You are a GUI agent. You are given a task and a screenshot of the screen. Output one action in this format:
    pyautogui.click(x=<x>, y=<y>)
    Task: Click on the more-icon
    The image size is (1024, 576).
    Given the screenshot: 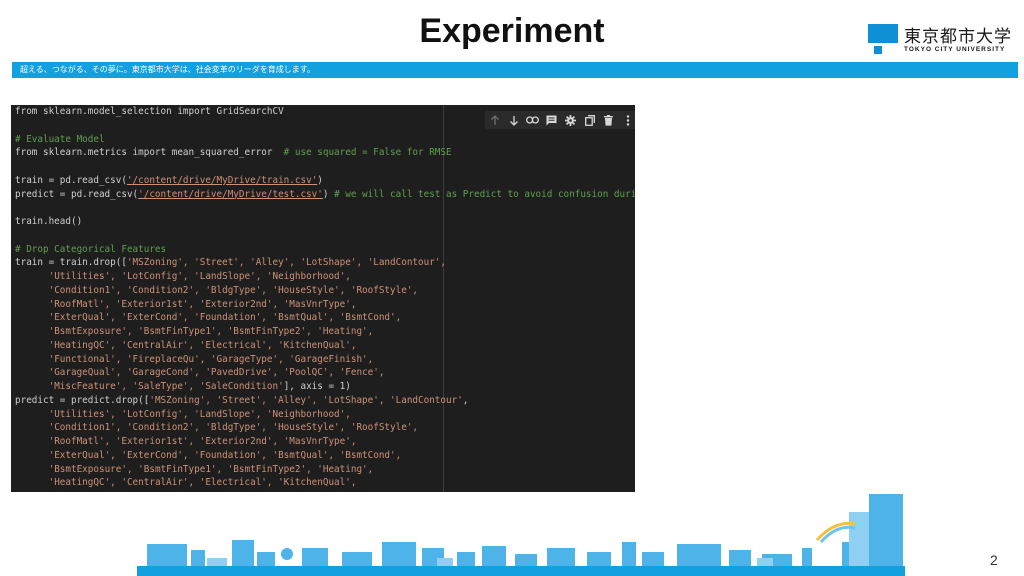 What is the action you would take?
    pyautogui.click(x=627, y=120)
    